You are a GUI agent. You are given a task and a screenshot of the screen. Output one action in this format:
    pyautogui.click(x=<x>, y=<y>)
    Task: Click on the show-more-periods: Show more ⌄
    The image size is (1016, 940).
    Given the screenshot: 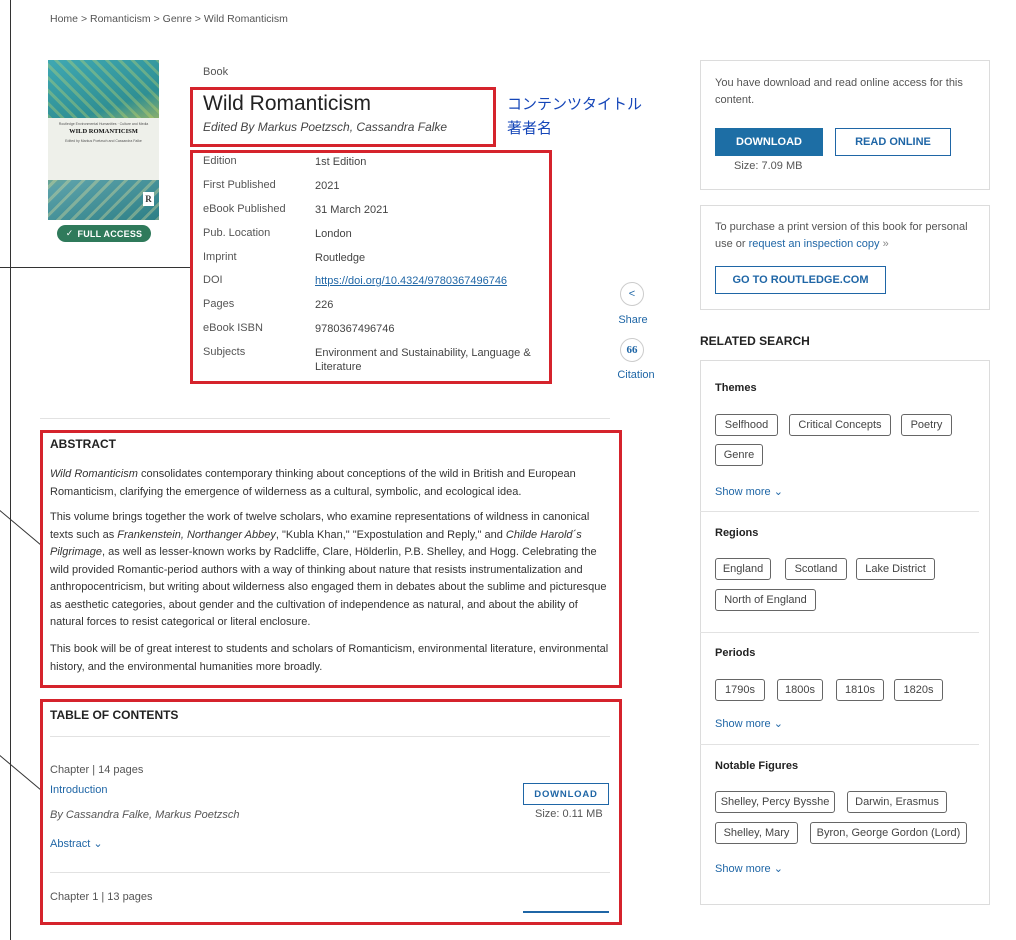 What is the action you would take?
    pyautogui.click(x=749, y=723)
    